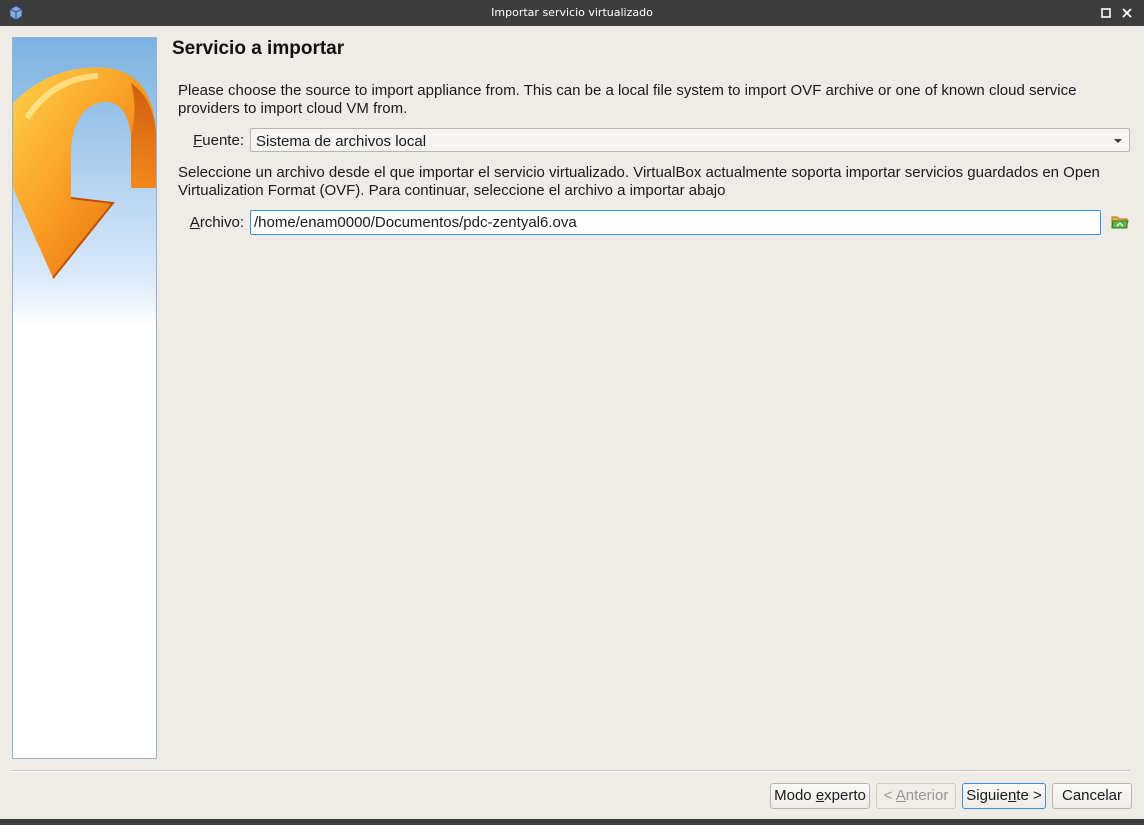 This screenshot has height=825, width=1144. Describe the element at coordinates (572, 822) in the screenshot. I see `window-bottom-border` at that location.